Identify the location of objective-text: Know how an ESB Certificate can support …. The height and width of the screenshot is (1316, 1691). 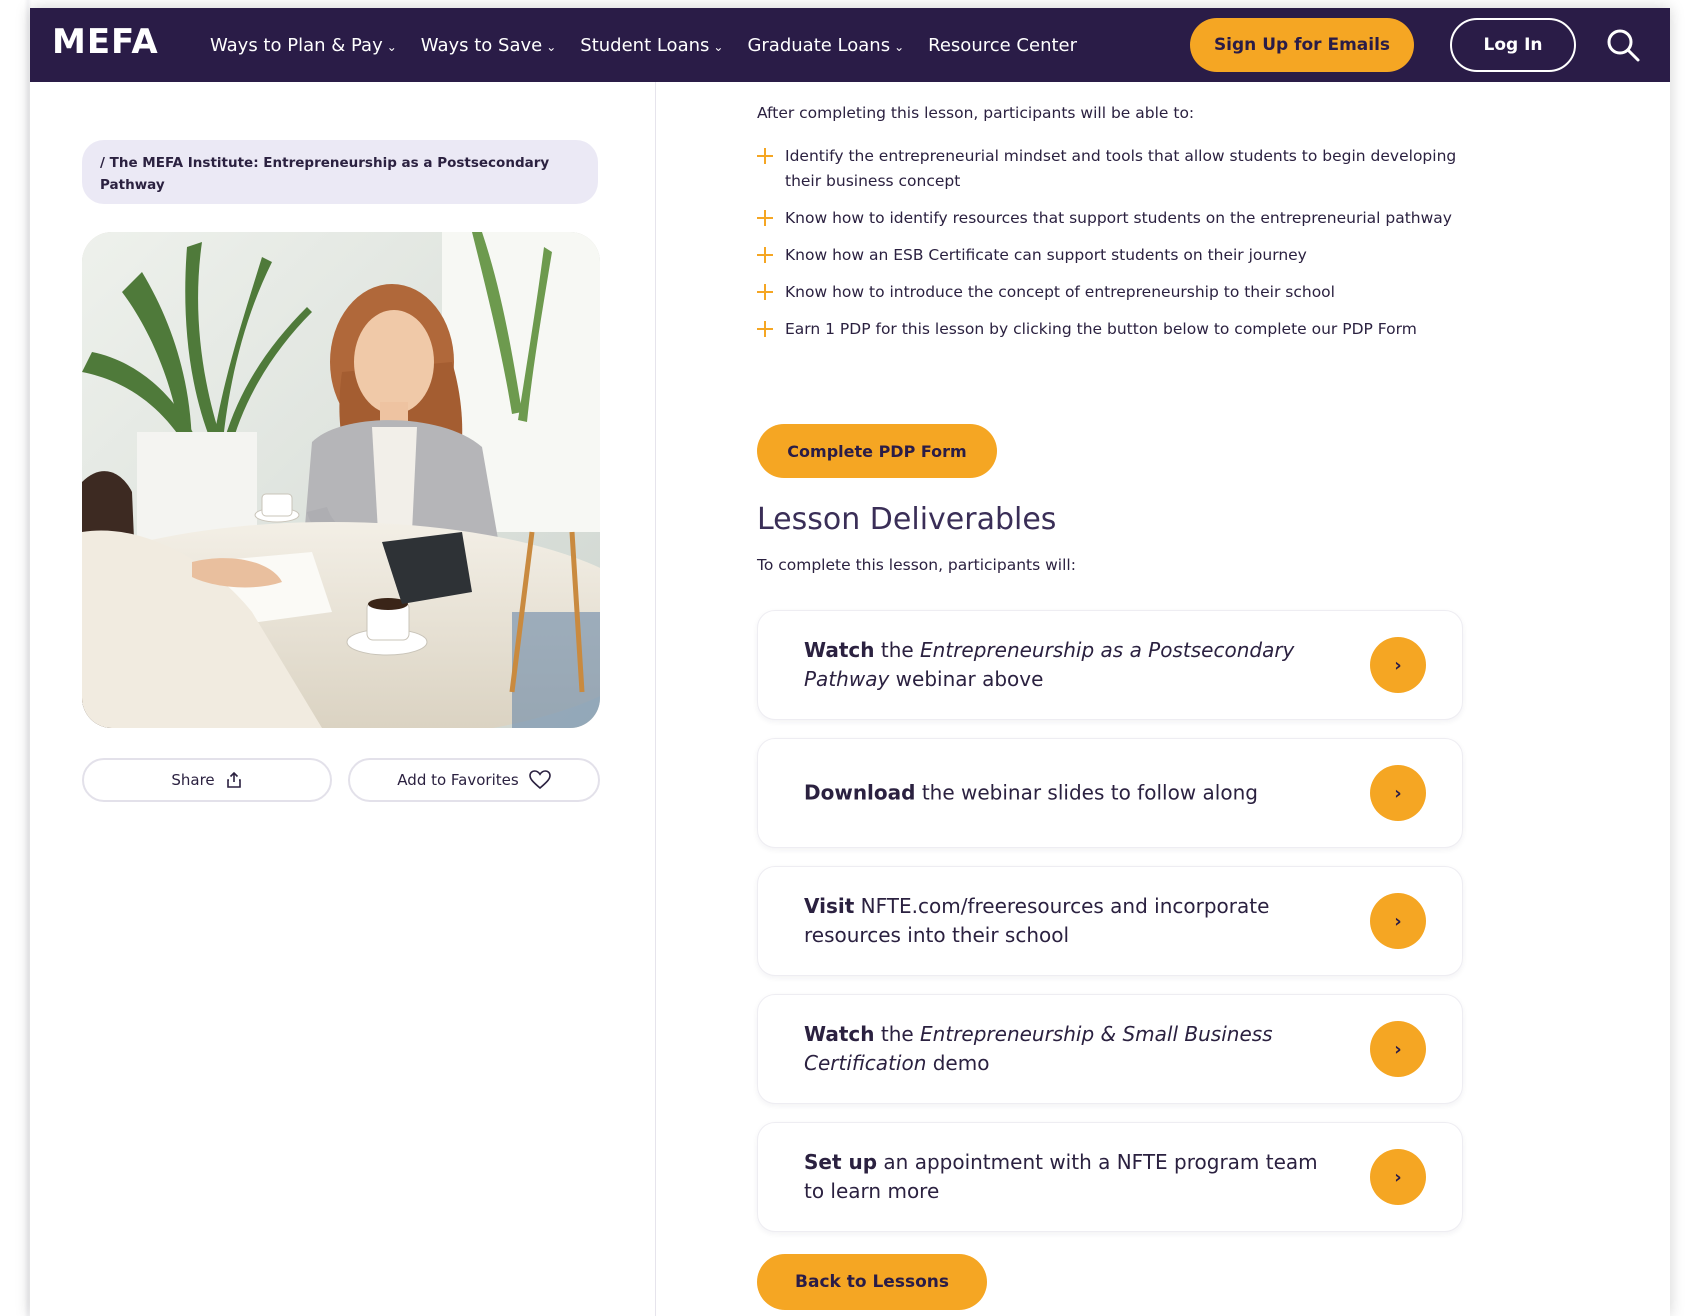
(1046, 255).